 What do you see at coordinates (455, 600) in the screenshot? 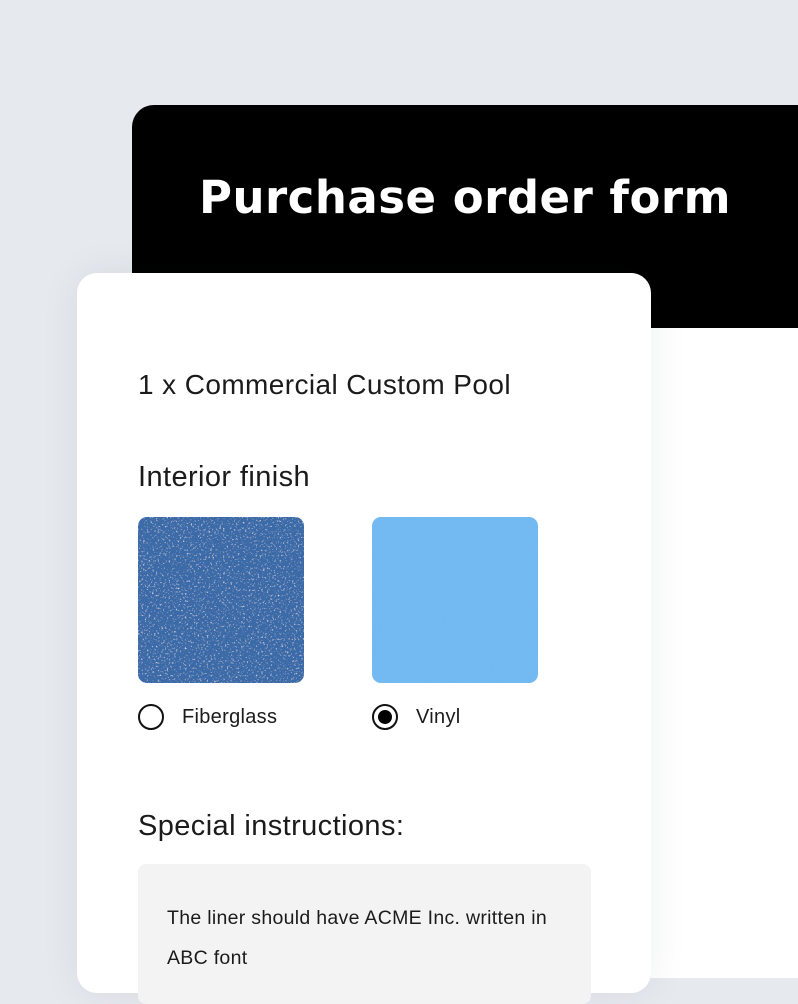
I see `vinyl-swatch-image` at bounding box center [455, 600].